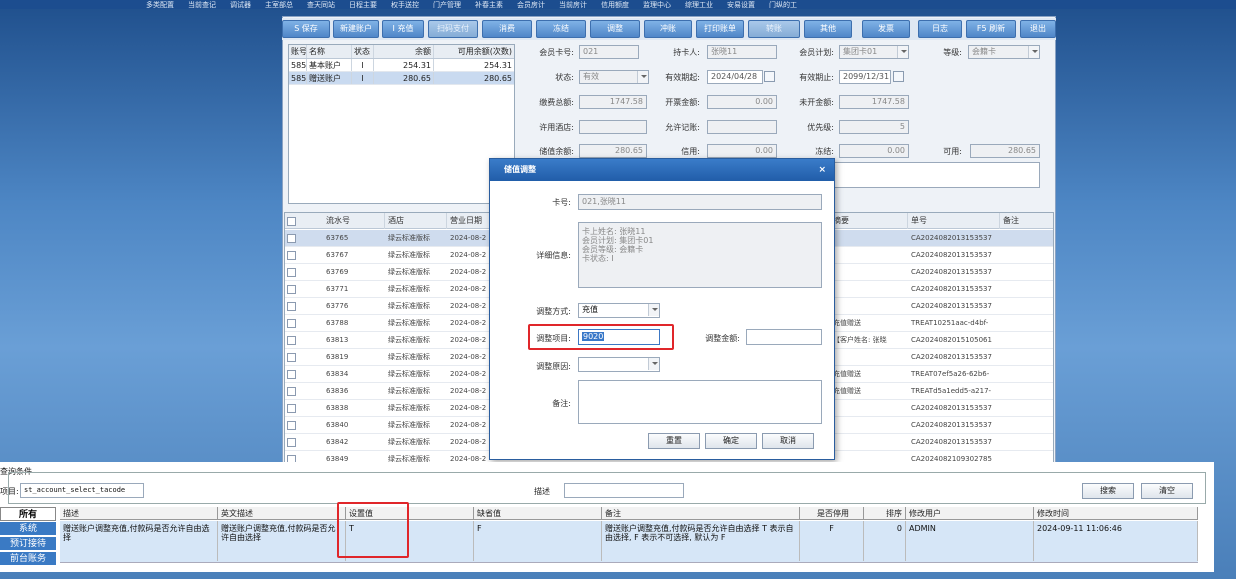  I want to click on dialog-method-label: 调整方式:, so click(553, 311).